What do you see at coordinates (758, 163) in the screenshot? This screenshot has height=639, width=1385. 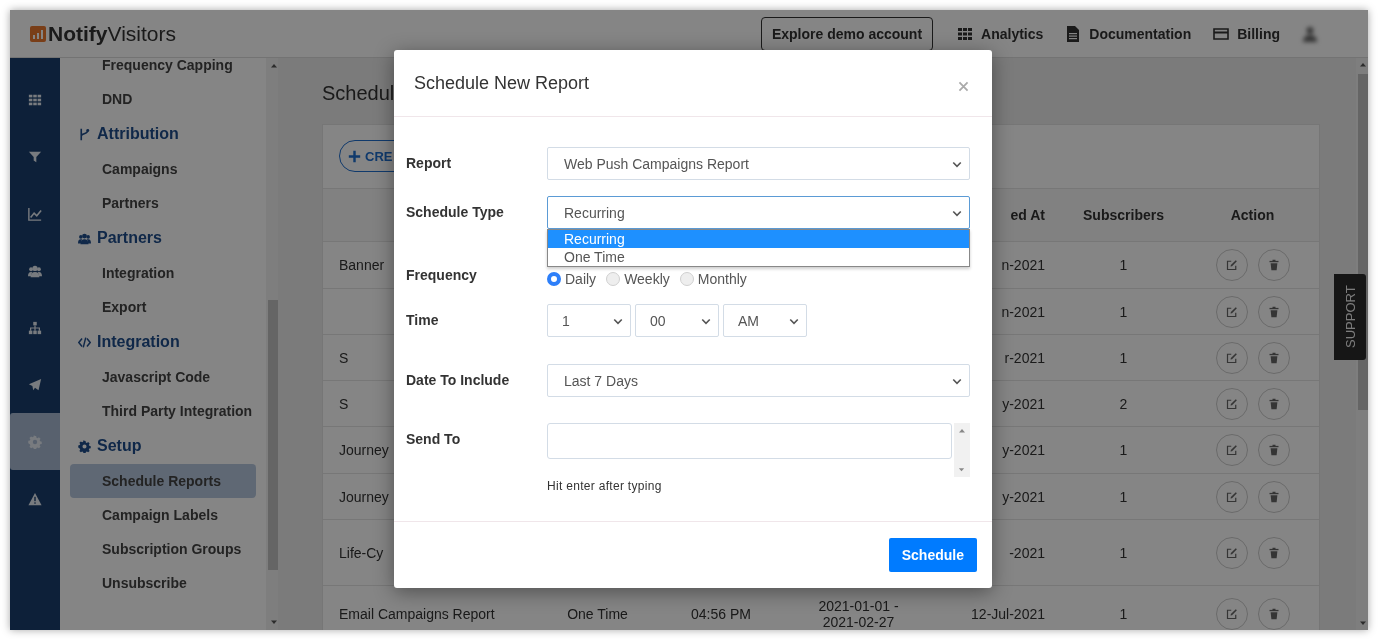 I see `report-select: Web Push Campaigns Report` at bounding box center [758, 163].